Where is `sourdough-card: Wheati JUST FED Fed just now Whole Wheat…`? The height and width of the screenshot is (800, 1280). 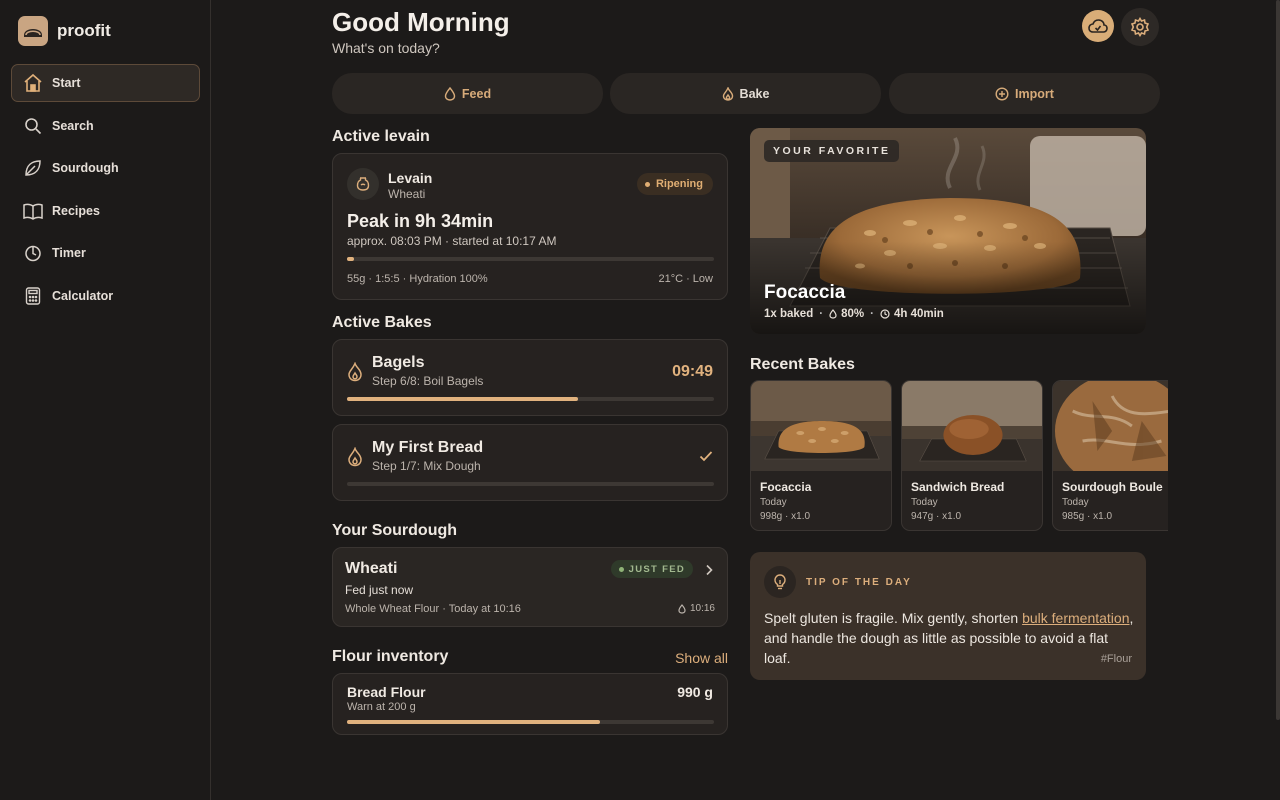 sourdough-card: Wheati JUST FED Fed just now Whole Wheat… is located at coordinates (530, 587).